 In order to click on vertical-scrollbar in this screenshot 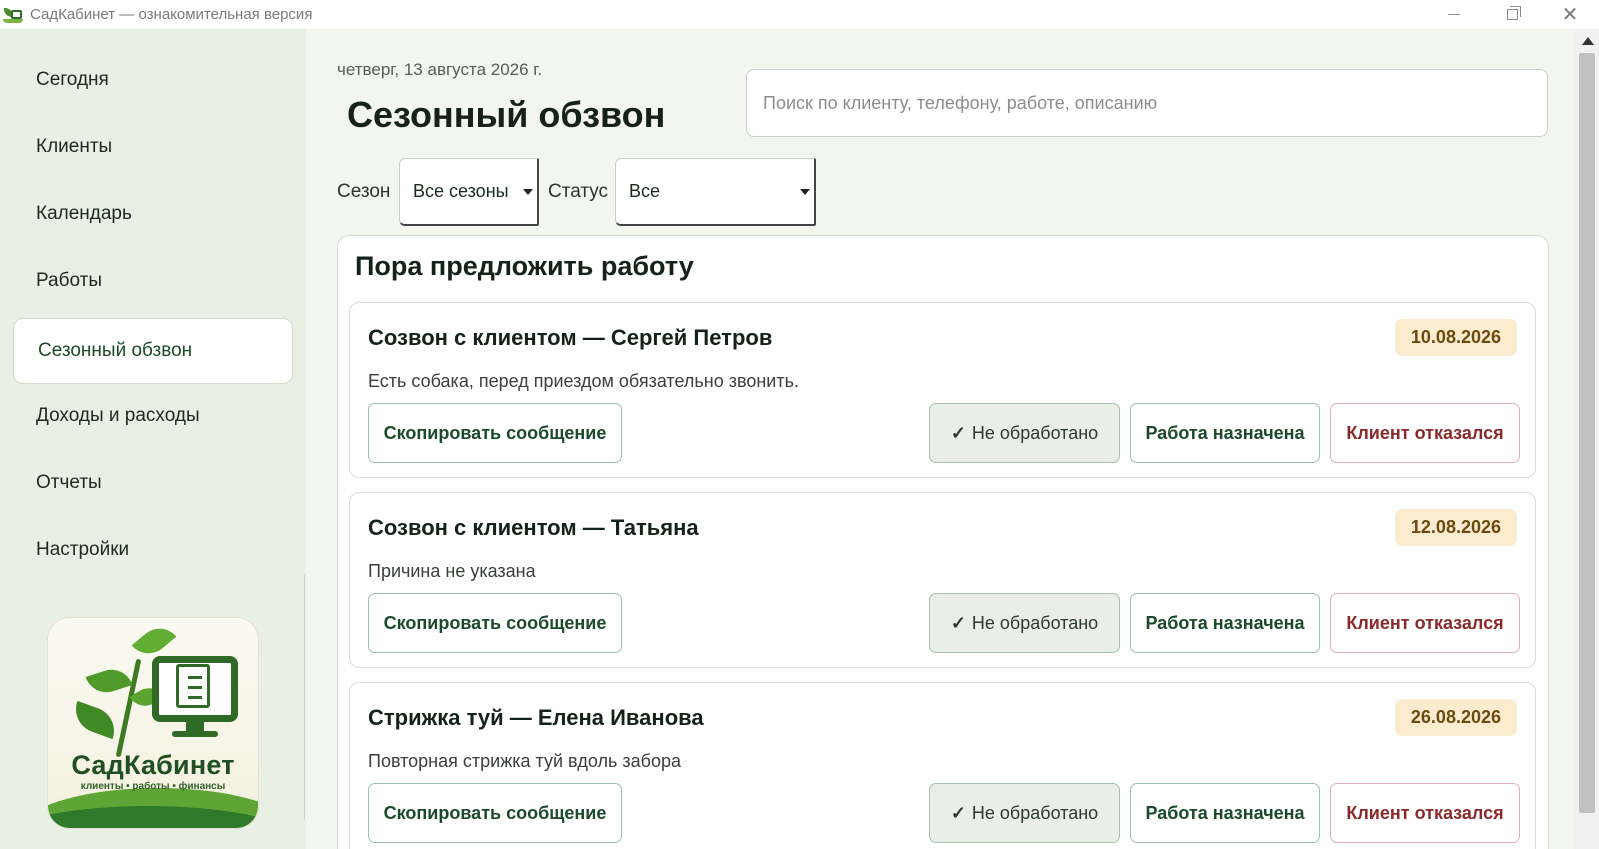, I will do `click(1587, 439)`.